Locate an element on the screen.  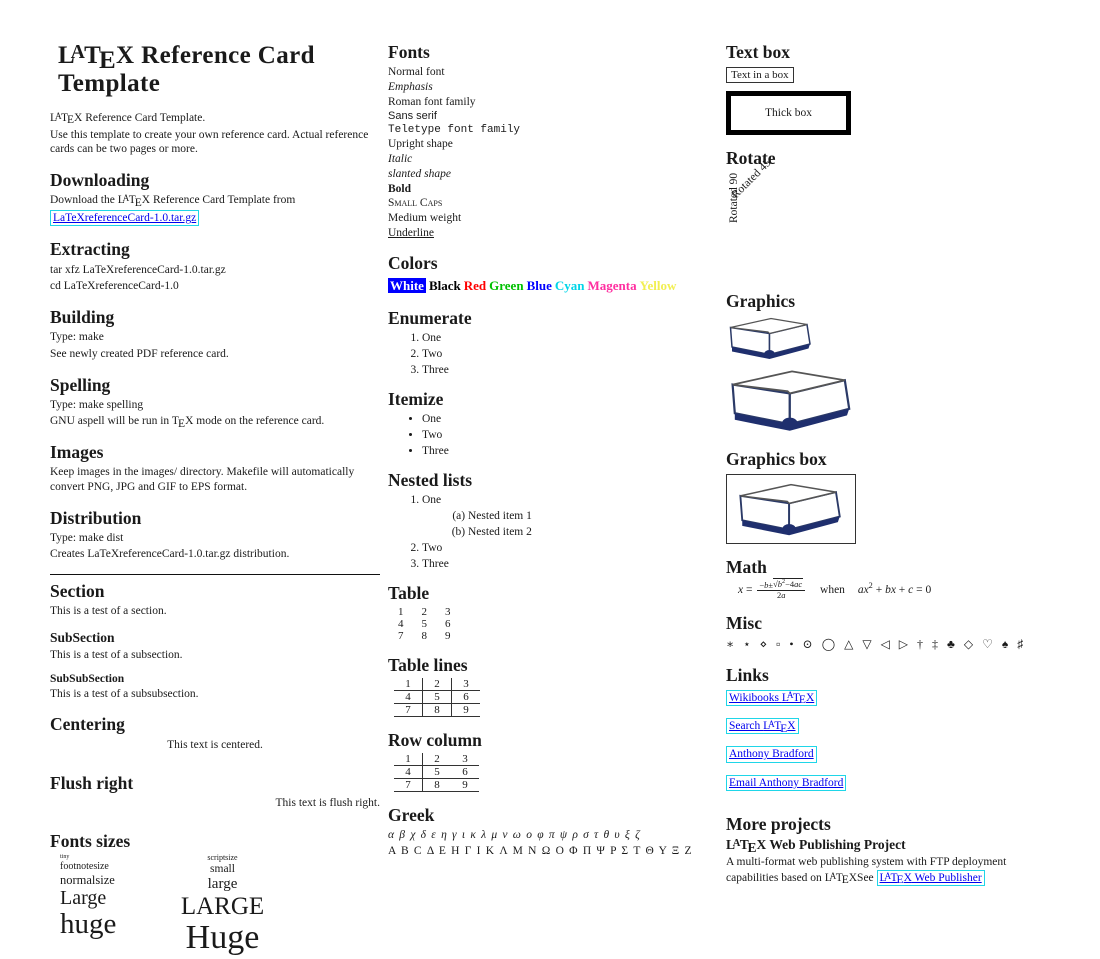
distribution-line-1: Type: make dist is located at coordinates (87, 537).